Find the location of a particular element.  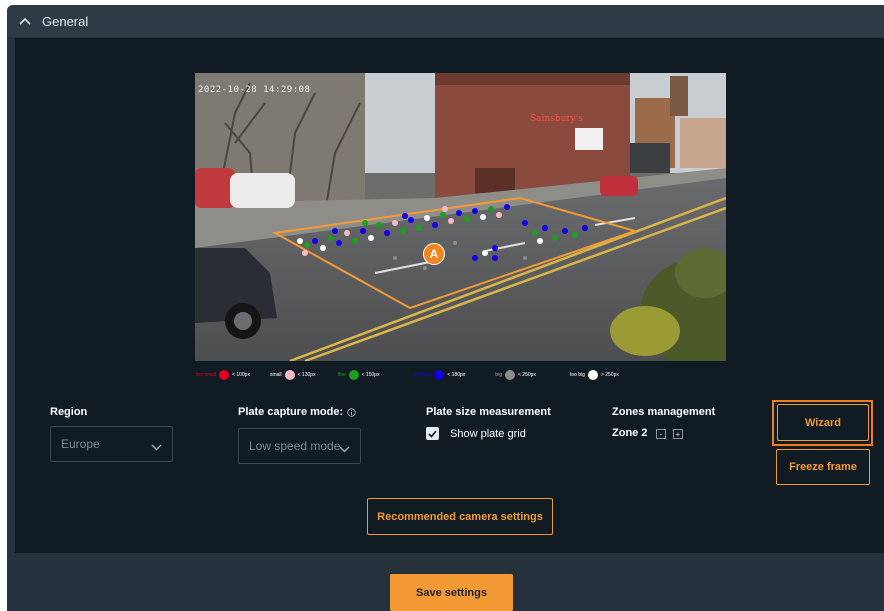

legend-range: < 180px is located at coordinates (456, 375).